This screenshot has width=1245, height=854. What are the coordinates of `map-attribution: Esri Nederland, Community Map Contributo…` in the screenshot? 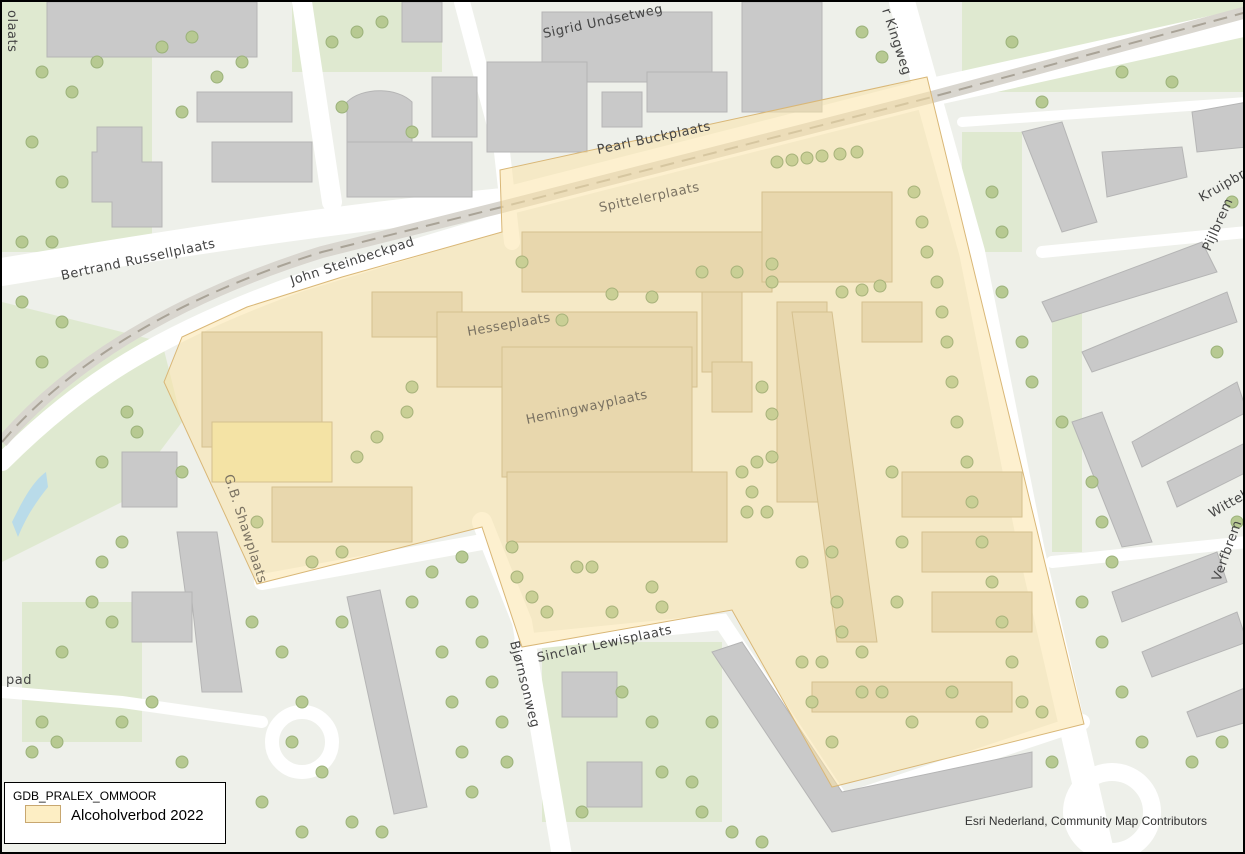 It's located at (1085, 821).